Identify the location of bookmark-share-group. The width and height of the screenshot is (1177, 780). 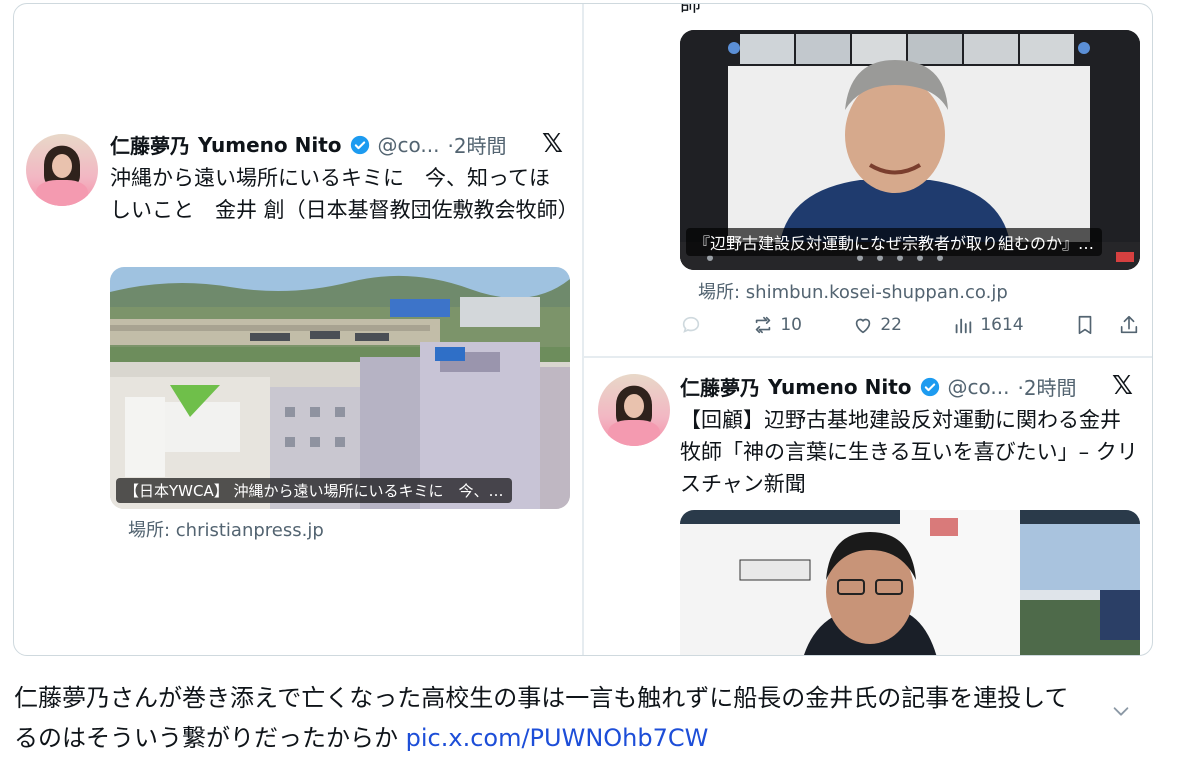
(1107, 325).